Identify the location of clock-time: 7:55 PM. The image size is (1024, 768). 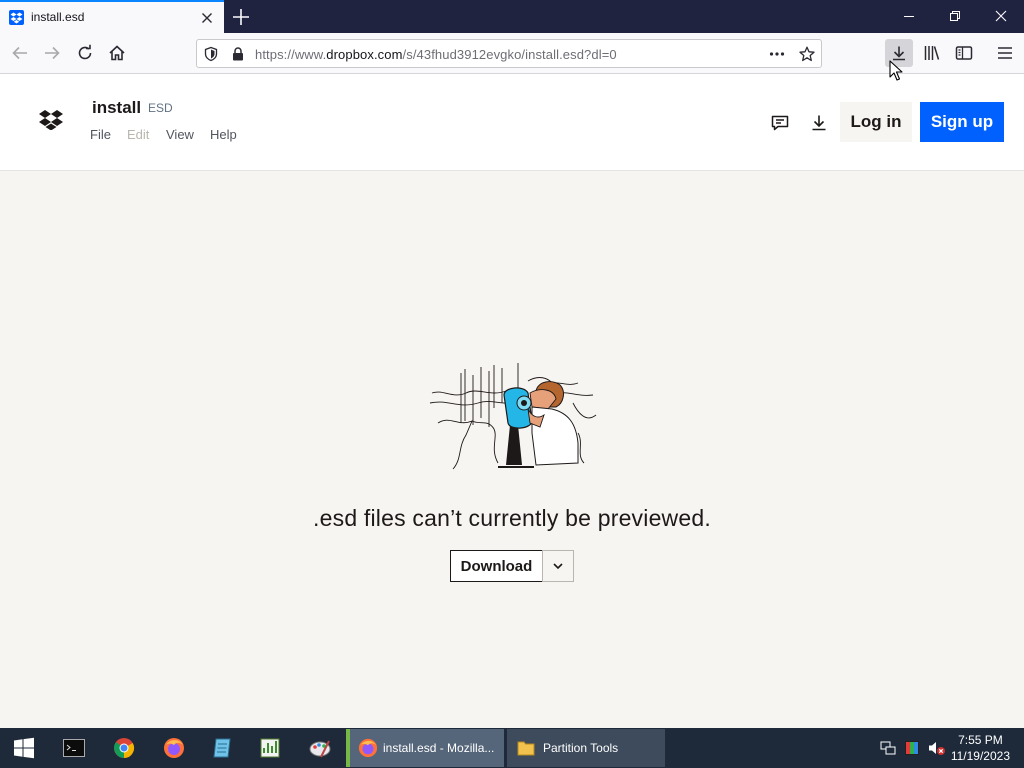
(980, 740).